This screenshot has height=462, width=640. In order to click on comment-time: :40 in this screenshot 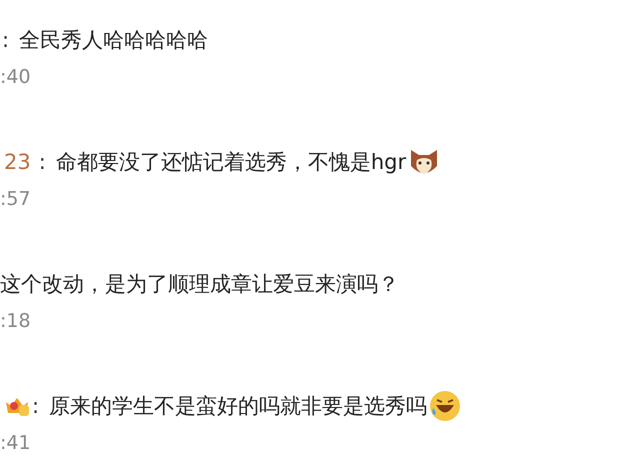, I will do `click(16, 77)`.